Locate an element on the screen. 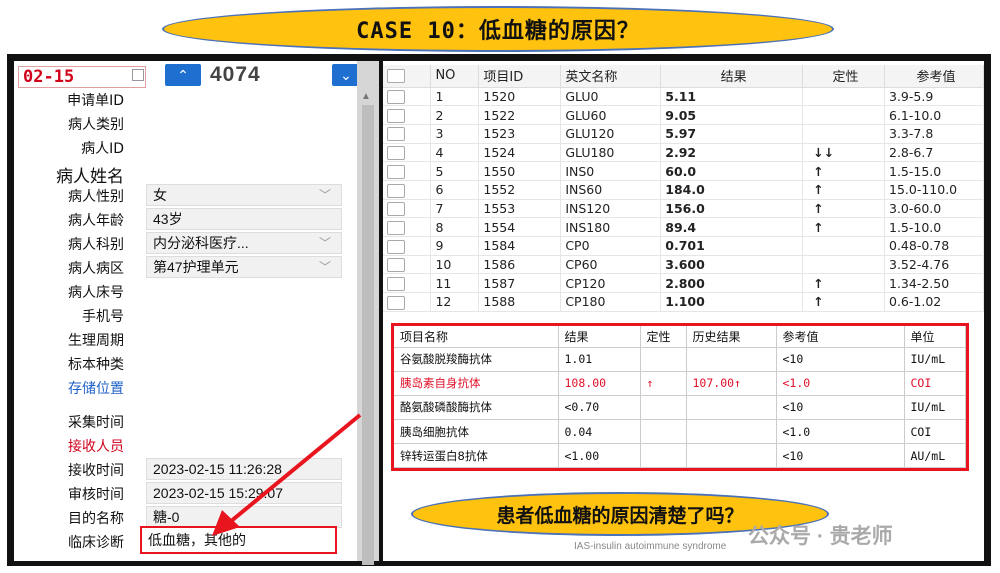  col-qualitative: 定性 is located at coordinates (843, 76).